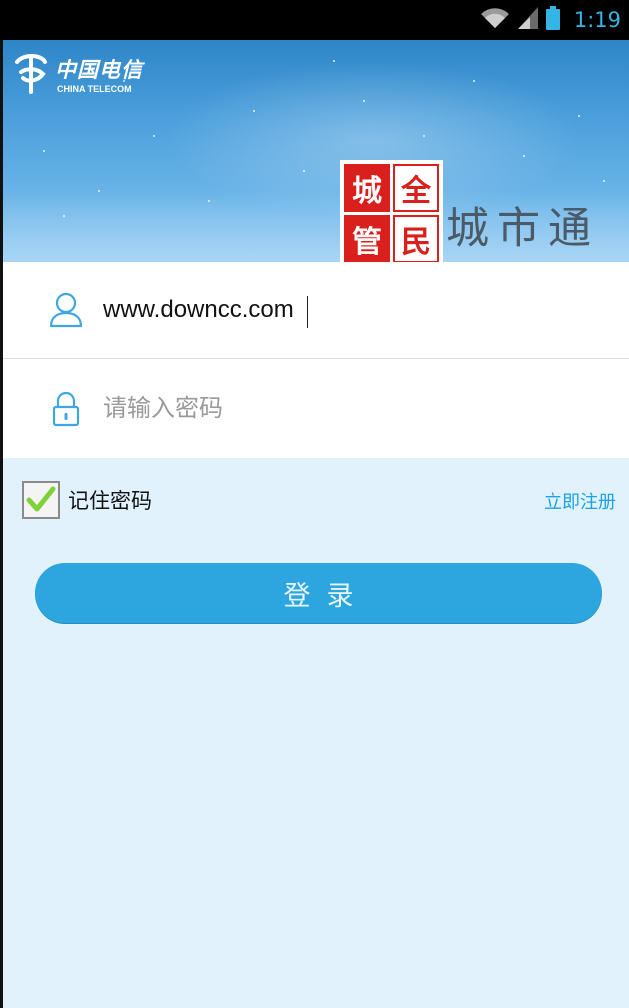  What do you see at coordinates (367, 188) in the screenshot?
I see `seal-char: 城` at bounding box center [367, 188].